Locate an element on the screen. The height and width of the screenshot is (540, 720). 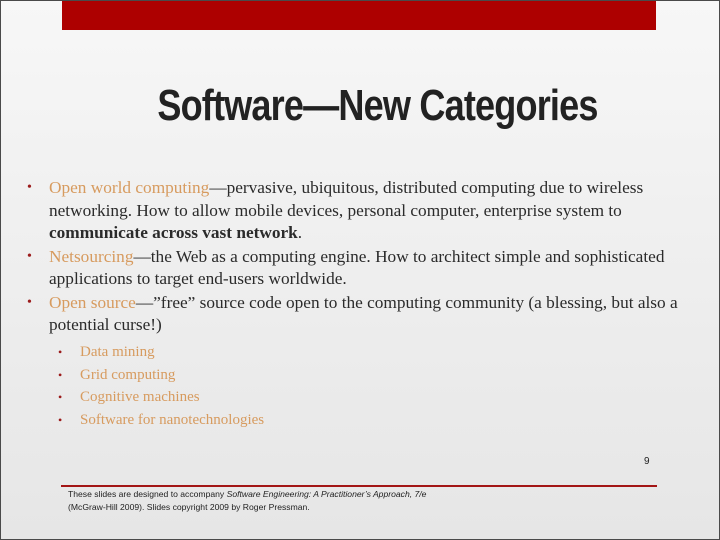
bullet-term: Open source is located at coordinates (92, 302).